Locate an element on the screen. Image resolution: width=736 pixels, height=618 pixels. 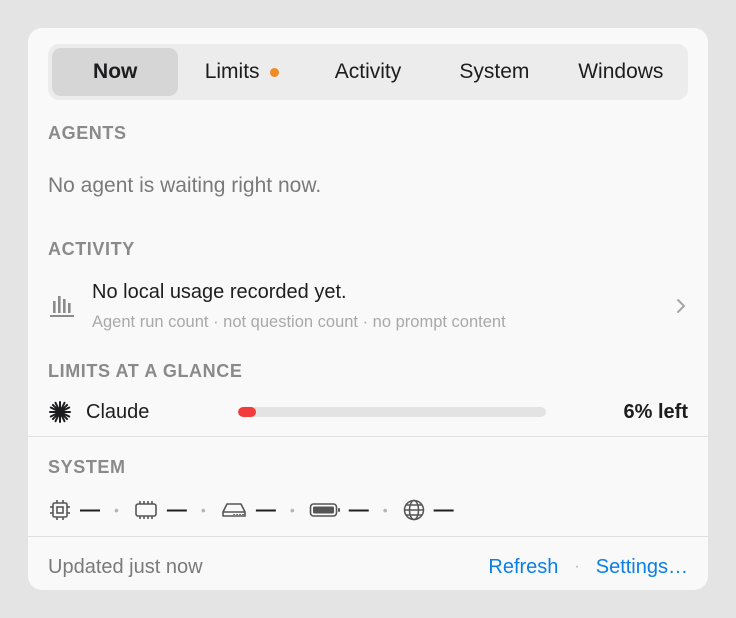
system-item-memory: — is located at coordinates (160, 510).